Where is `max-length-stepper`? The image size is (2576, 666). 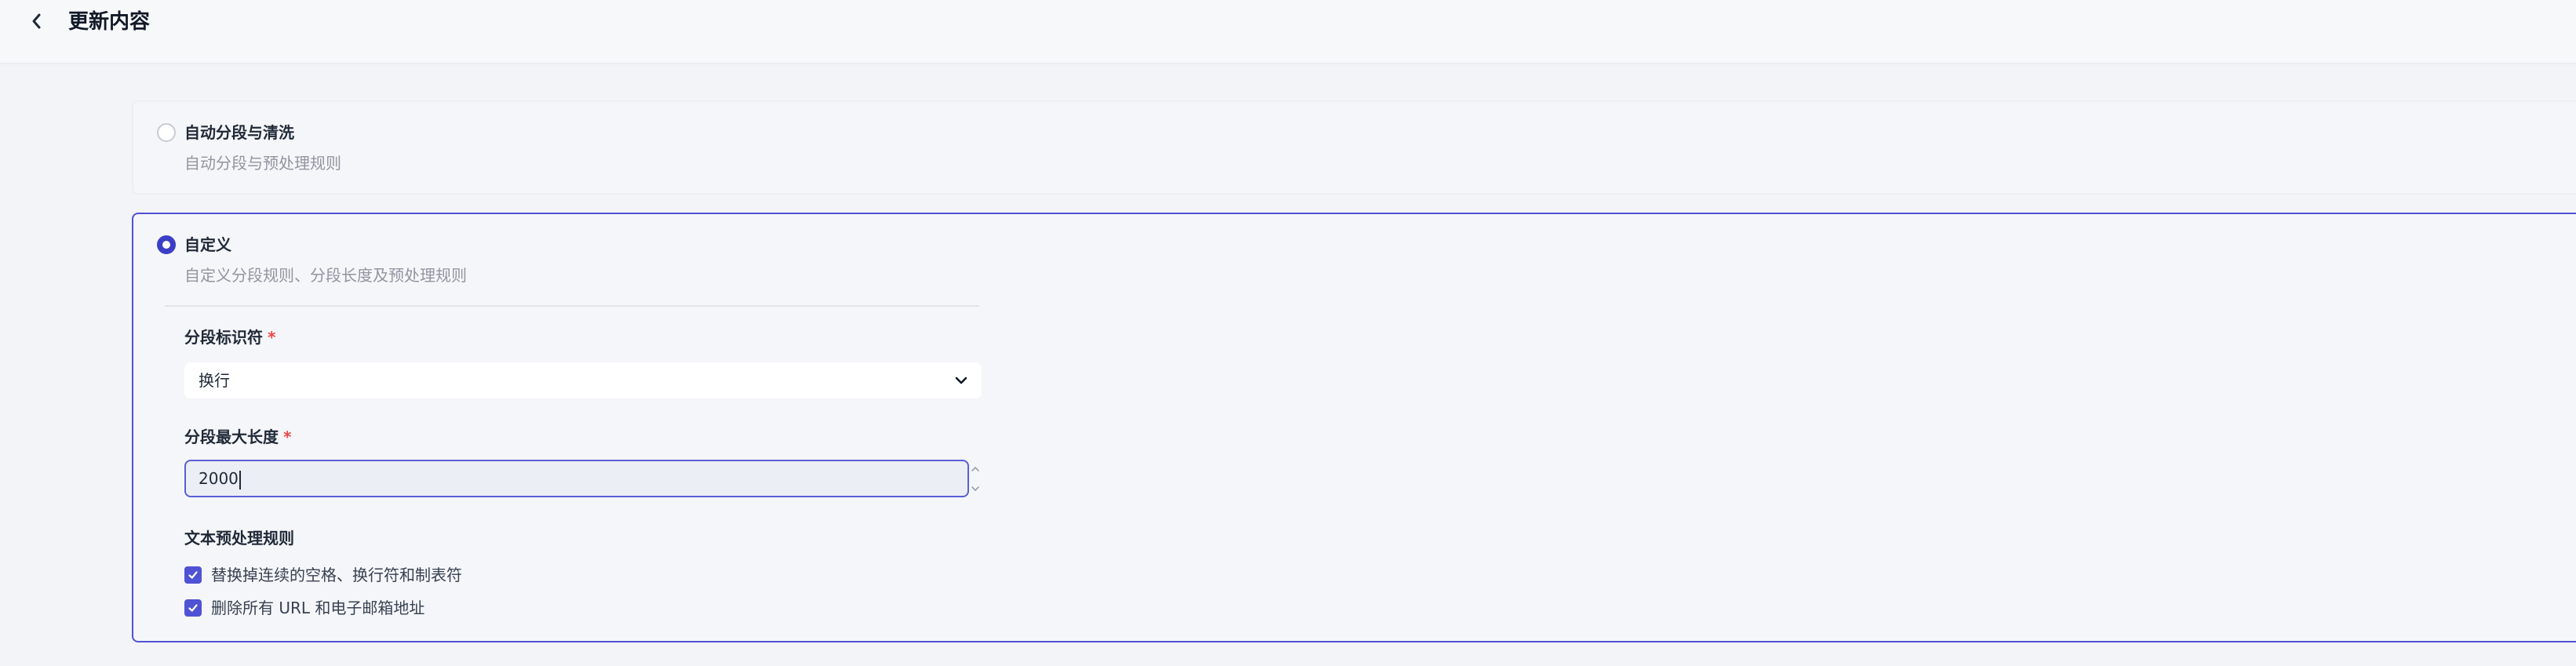
max-length-stepper is located at coordinates (975, 479).